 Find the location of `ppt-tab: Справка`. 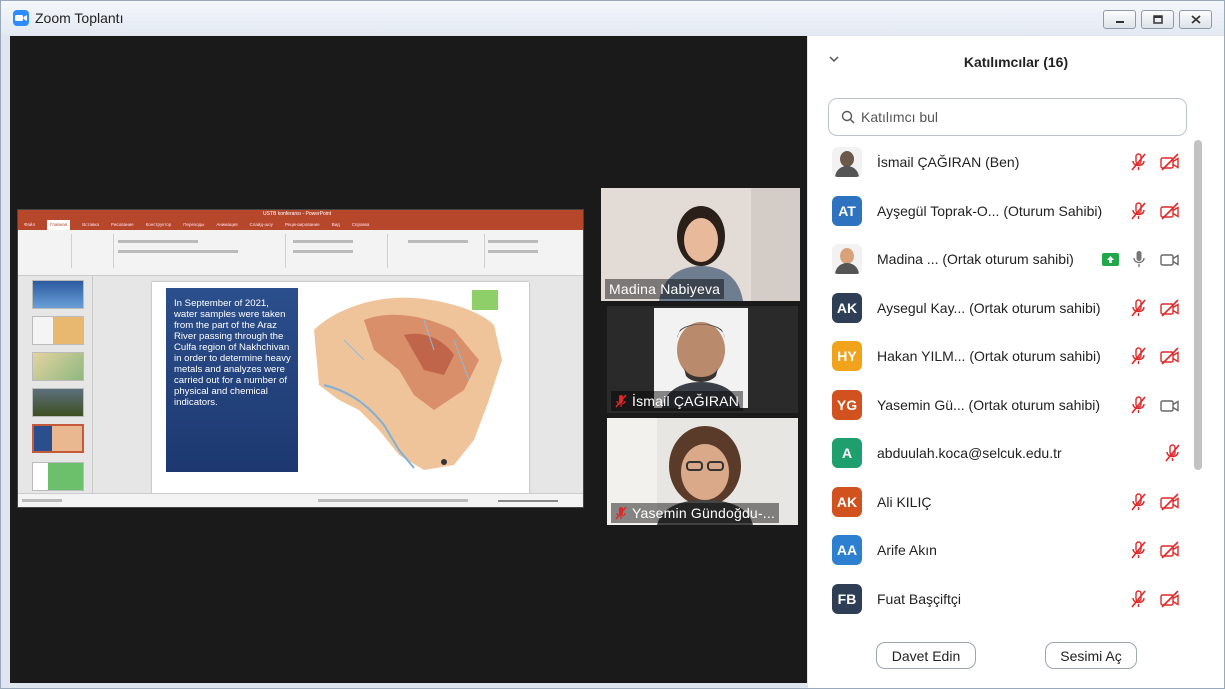

ppt-tab: Справка is located at coordinates (360, 224).